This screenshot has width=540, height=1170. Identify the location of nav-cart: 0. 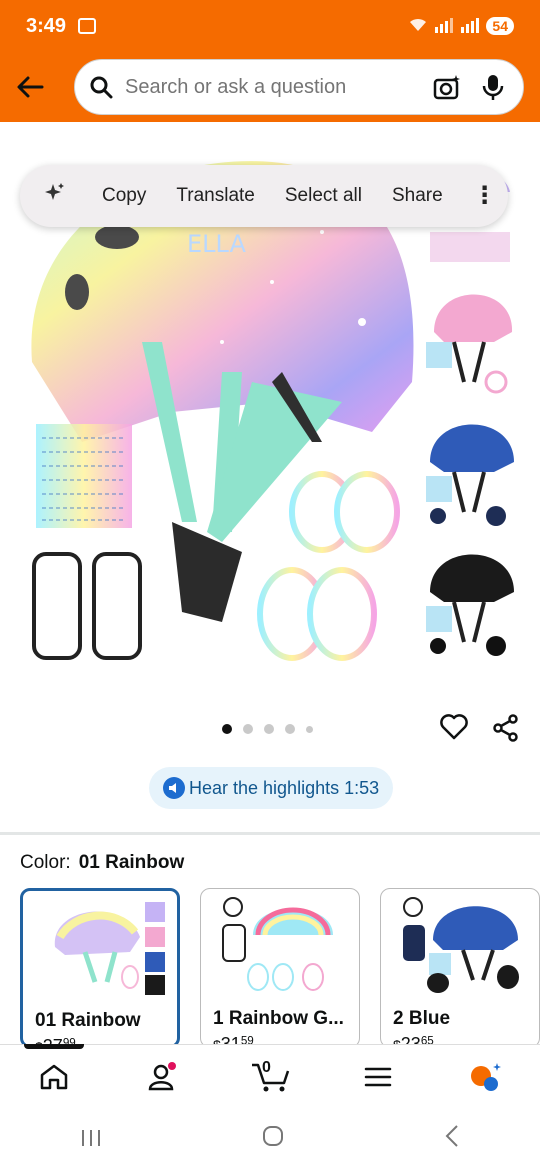
(270, 1077).